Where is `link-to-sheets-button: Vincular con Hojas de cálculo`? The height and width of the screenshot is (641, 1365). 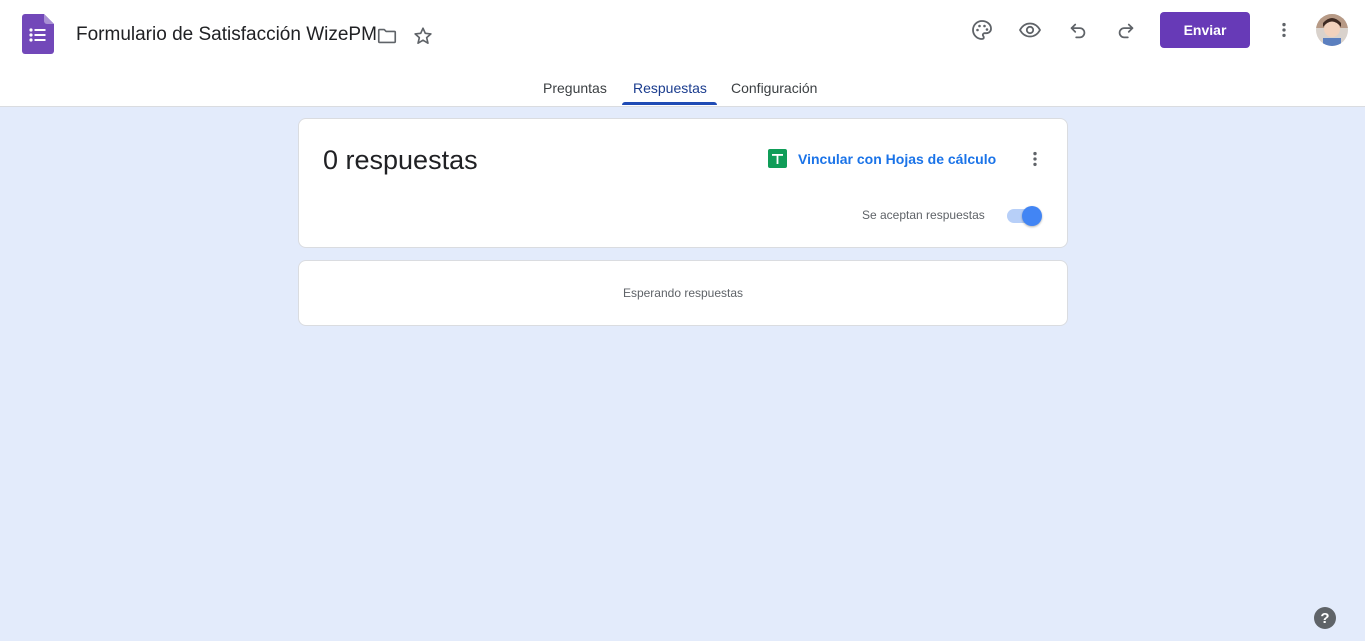 link-to-sheets-button: Vincular con Hojas de cálculo is located at coordinates (882, 158).